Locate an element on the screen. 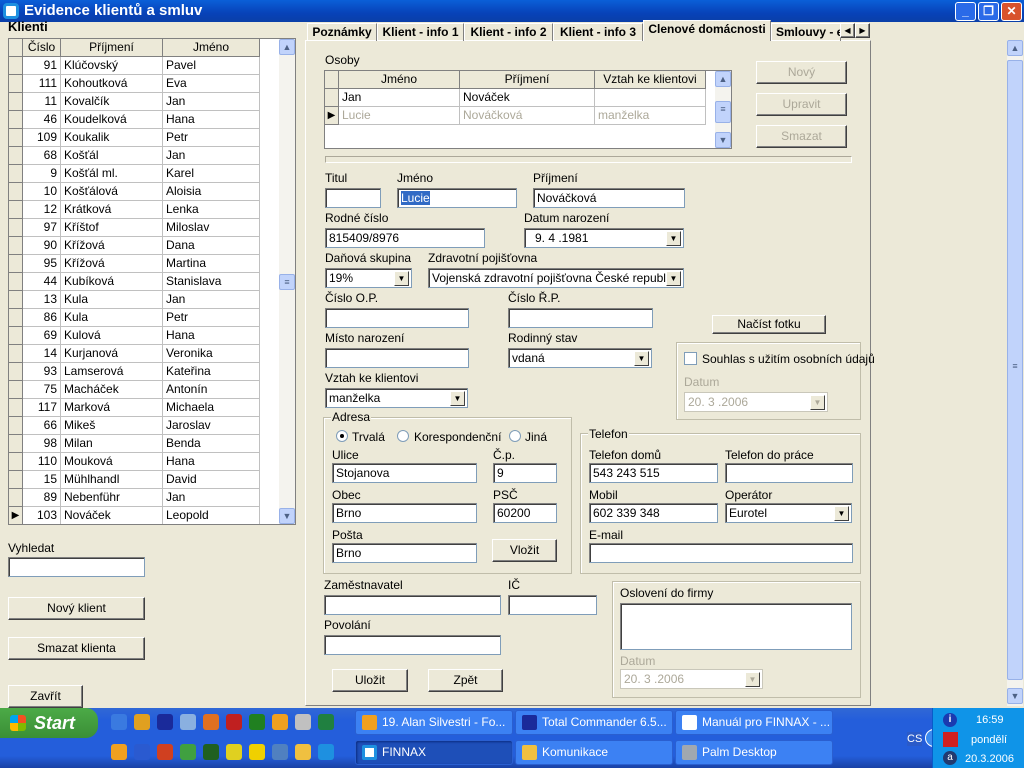 Image resolution: width=1024 pixels, height=768 pixels. souhlas-checkbox is located at coordinates (690, 358).